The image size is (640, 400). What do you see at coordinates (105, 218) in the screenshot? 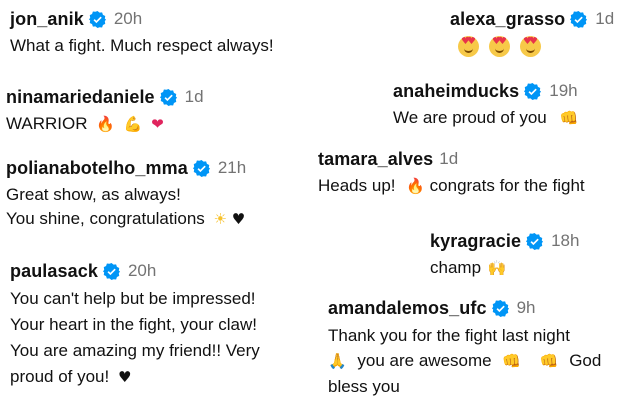
I see `comment-line-text: You shine, congratulations` at bounding box center [105, 218].